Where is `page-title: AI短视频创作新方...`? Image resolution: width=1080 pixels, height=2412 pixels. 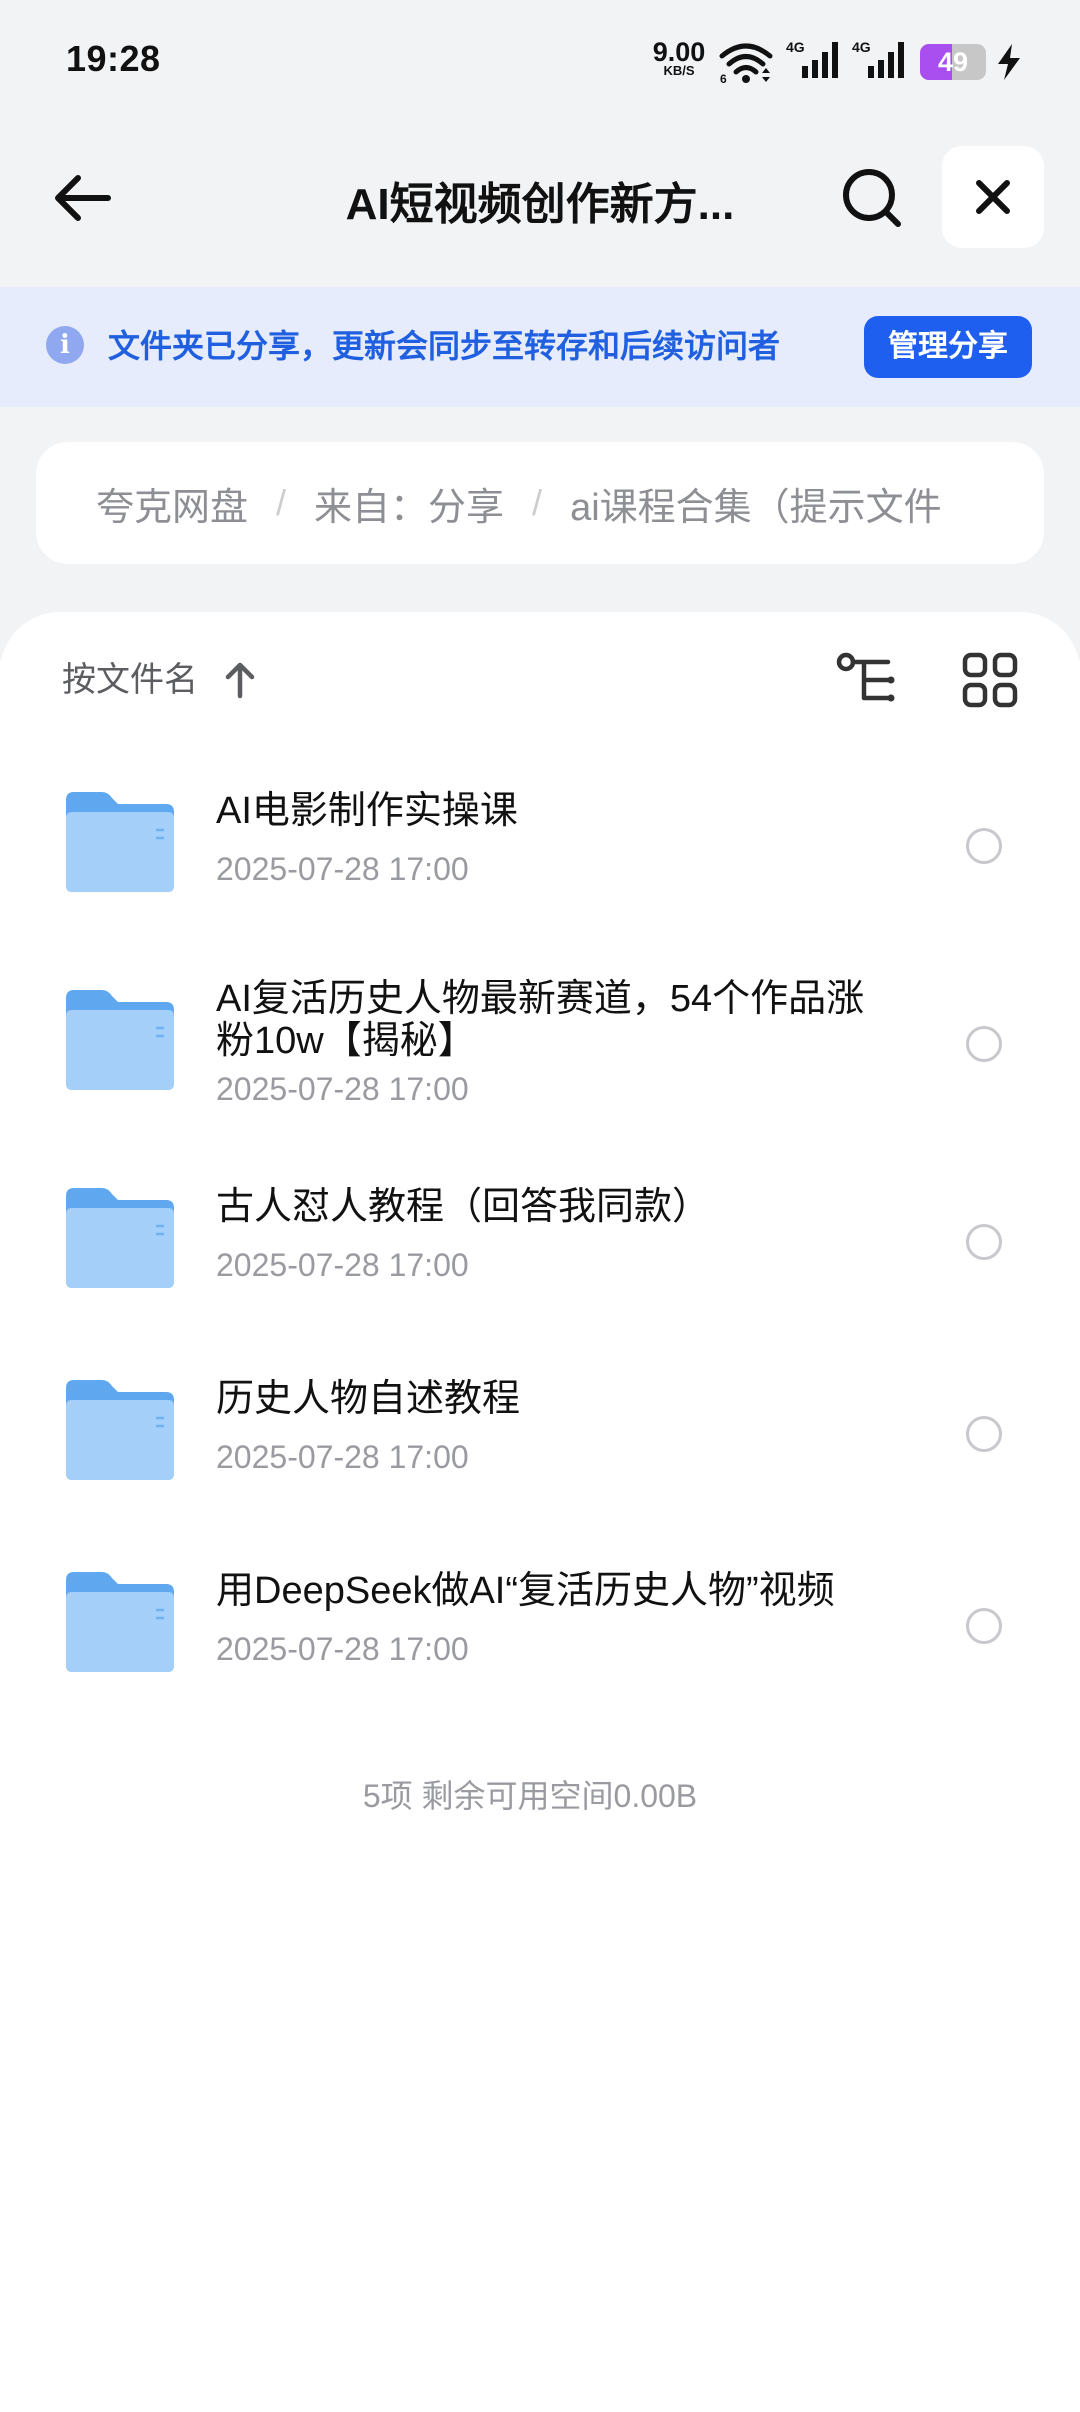 page-title: AI短视频创作新方... is located at coordinates (540, 204).